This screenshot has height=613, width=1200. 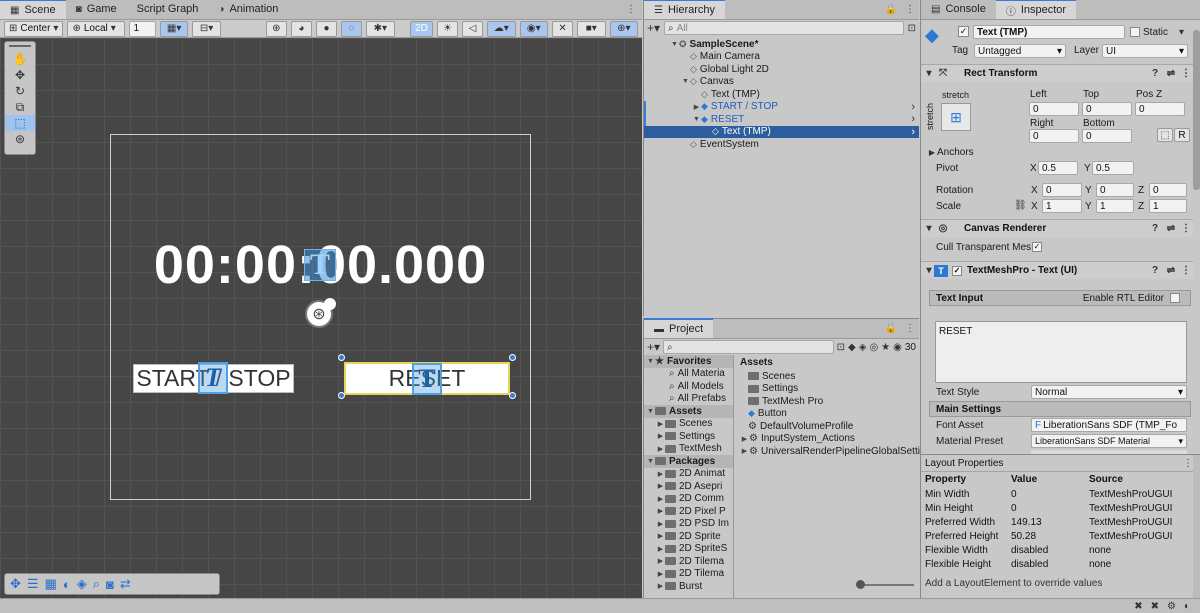 I want to click on toggle-2d-button: 2D, so click(x=421, y=28).